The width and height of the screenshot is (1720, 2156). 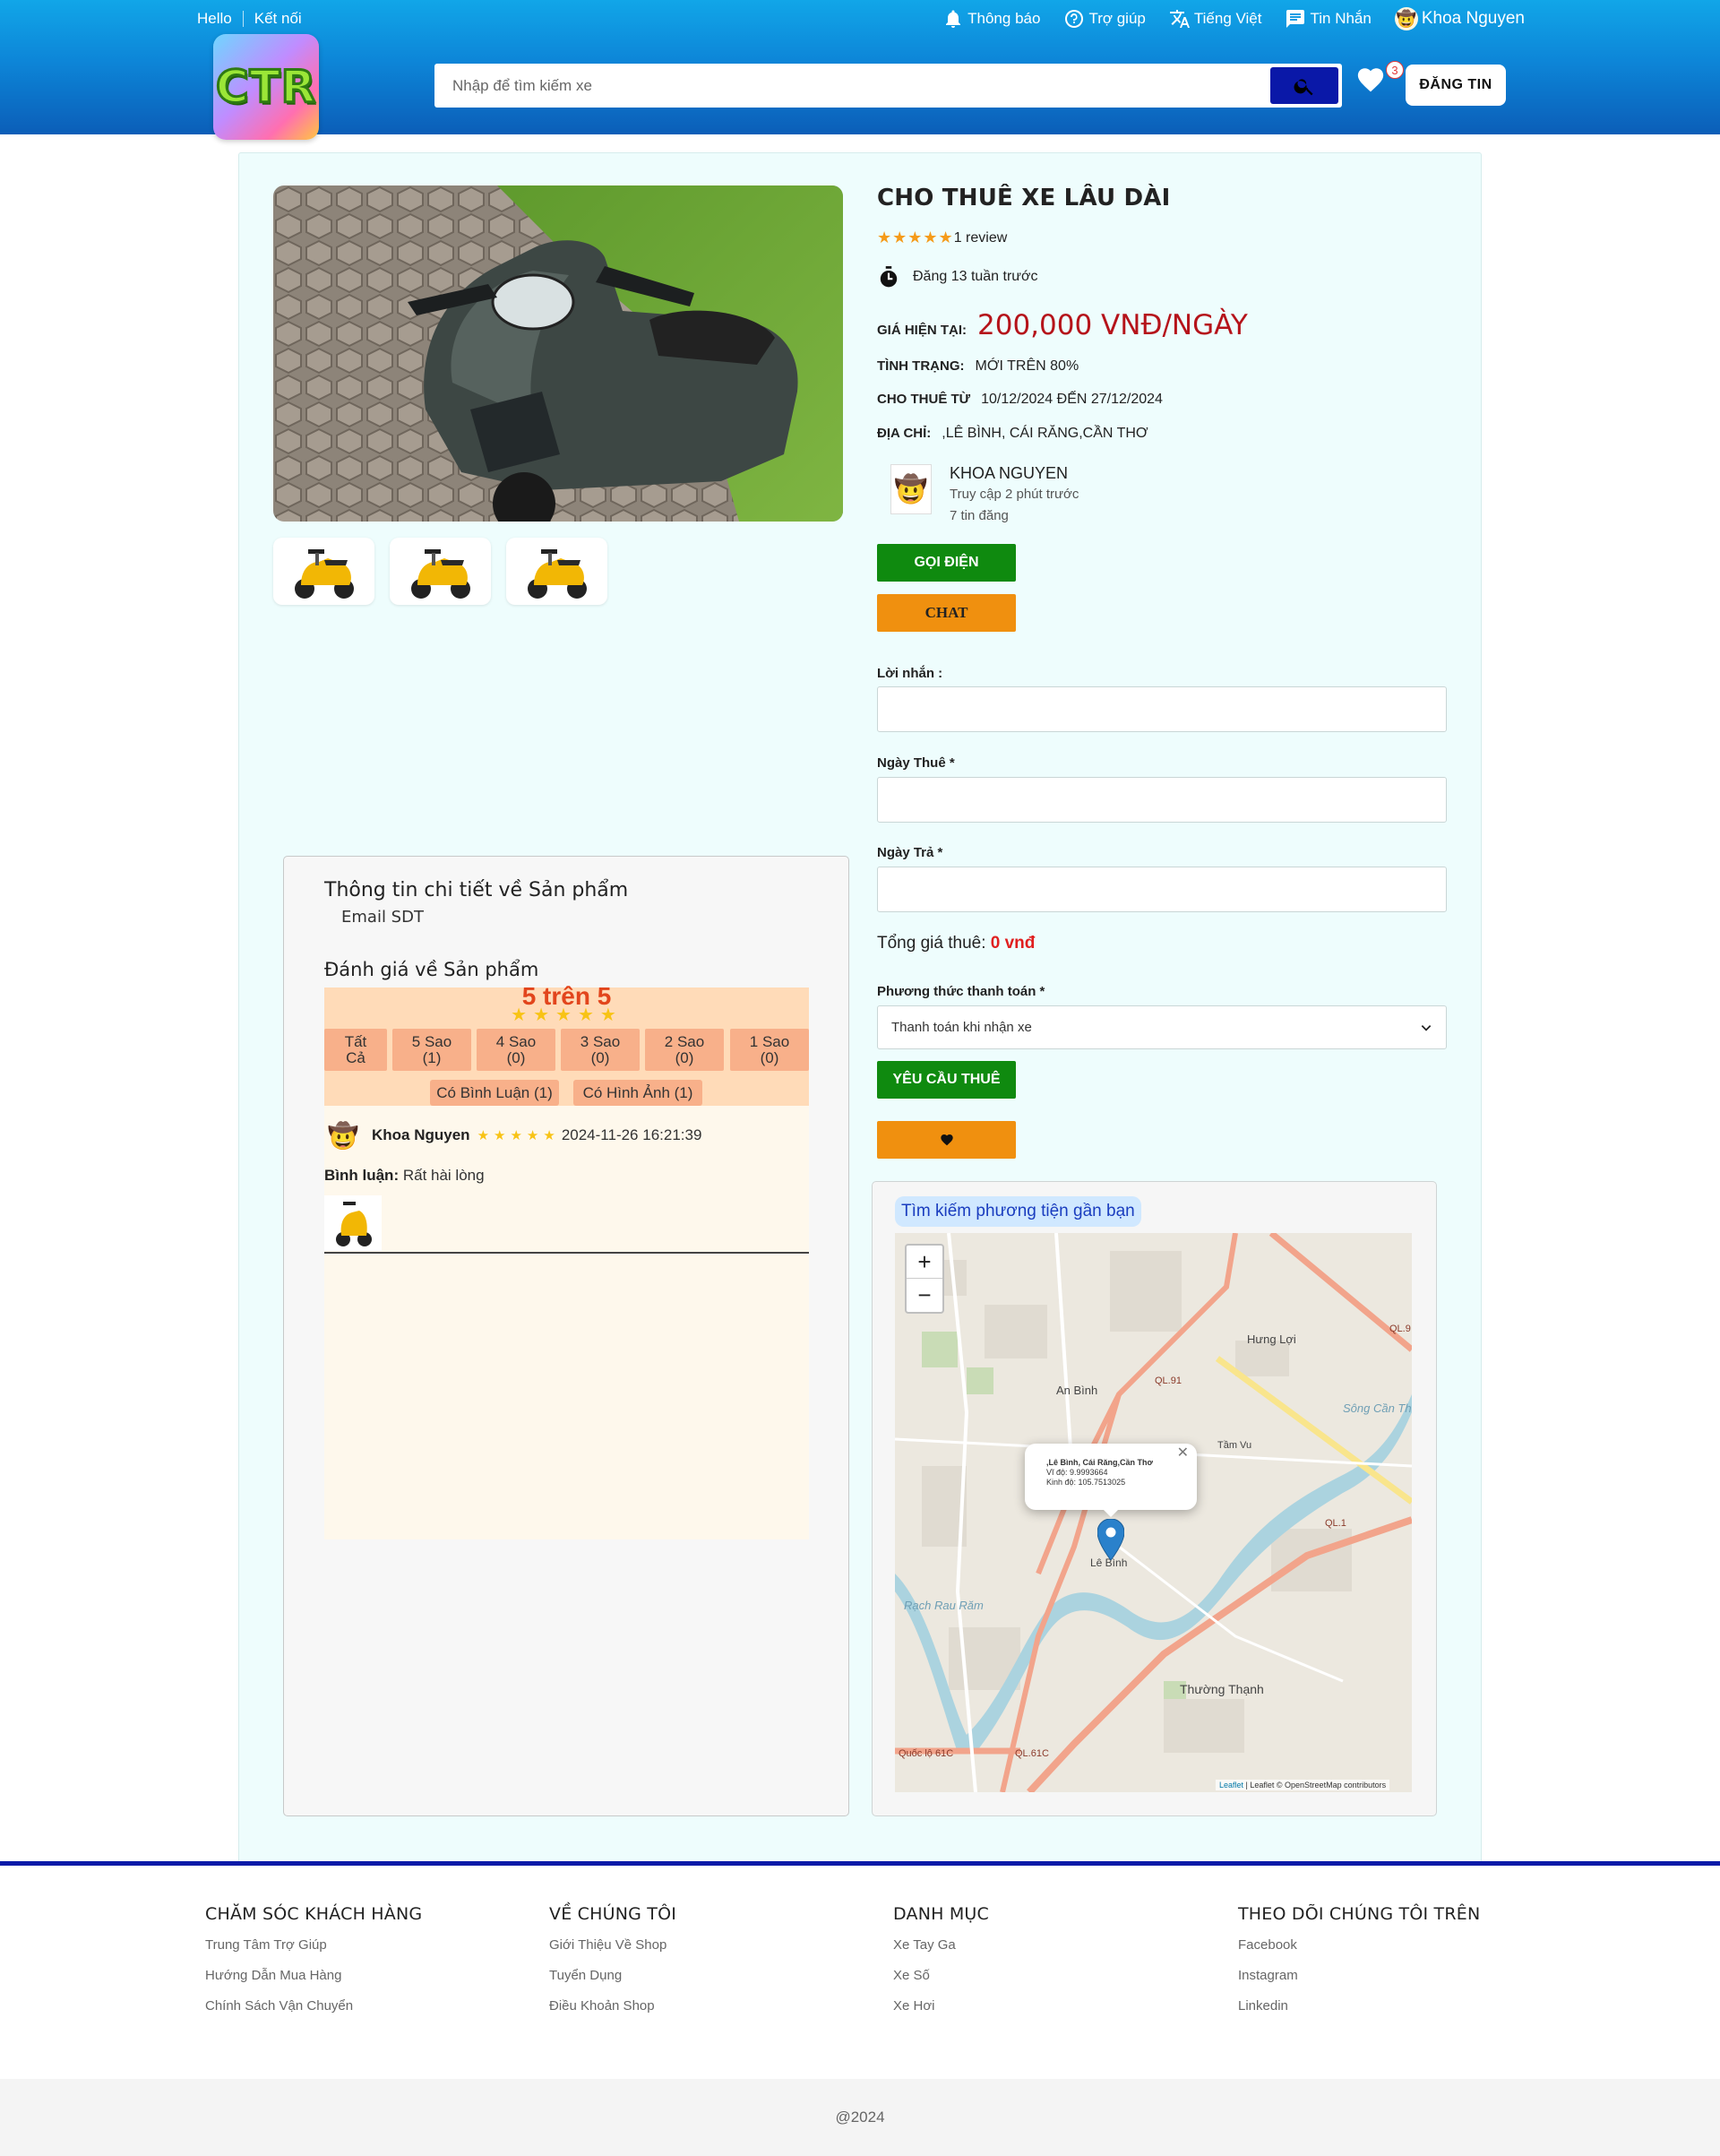 I want to click on price-value: 200,000 VNĐ/NGÀY, so click(x=1112, y=325).